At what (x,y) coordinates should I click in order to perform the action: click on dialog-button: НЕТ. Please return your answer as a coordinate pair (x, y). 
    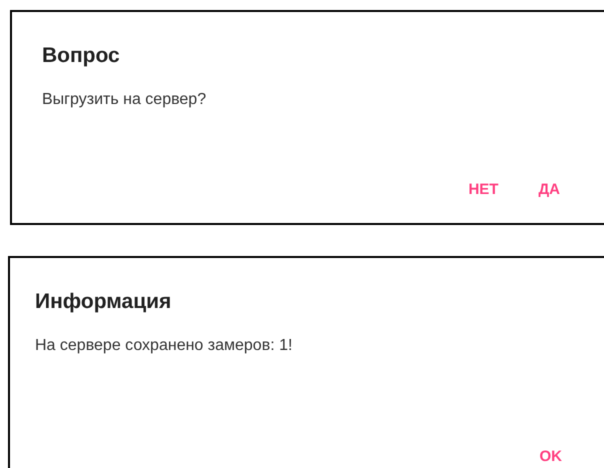
    Looking at the image, I should click on (483, 189).